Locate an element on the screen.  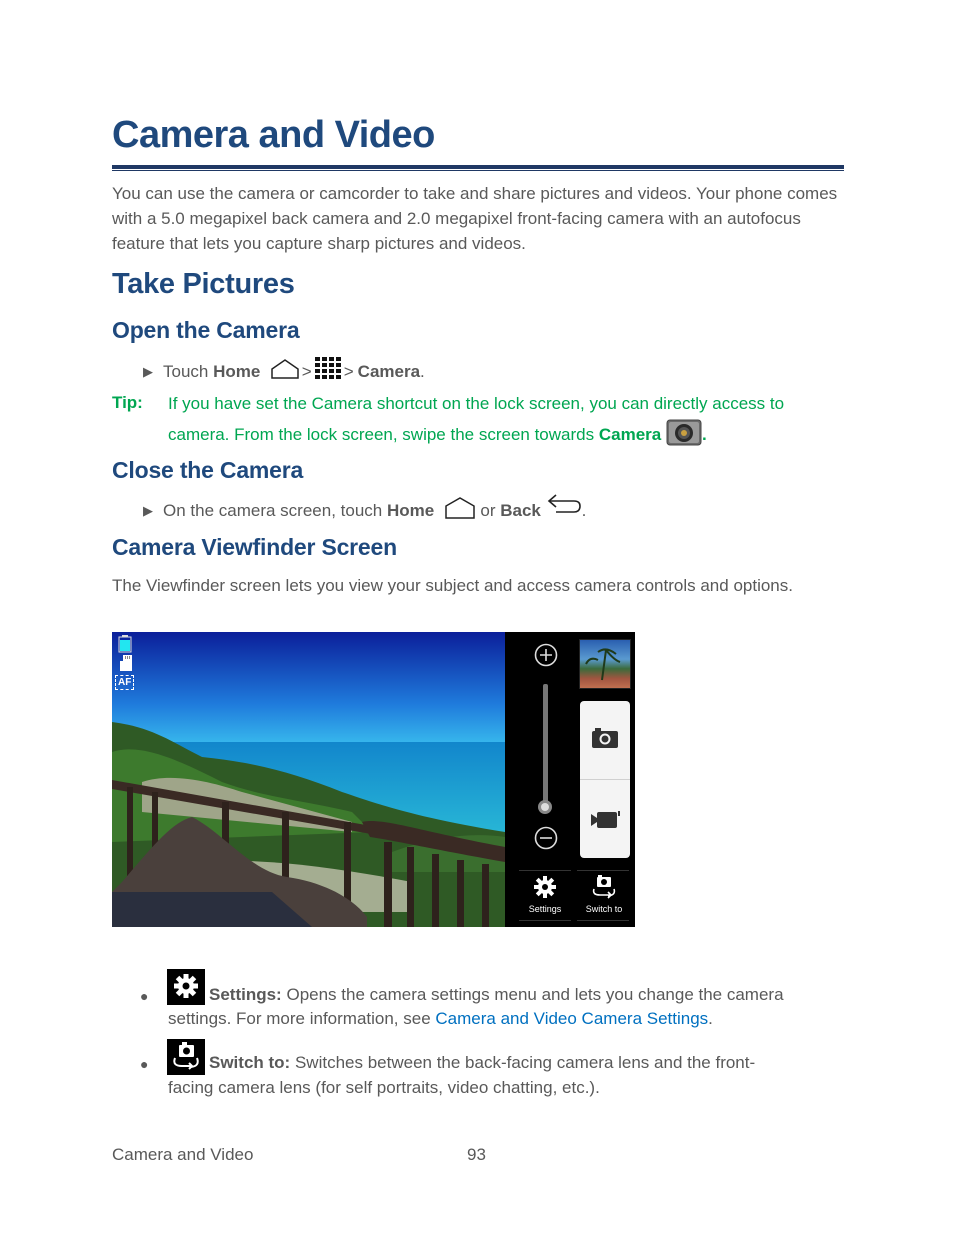
page-number: 93 is located at coordinates (476, 1154).